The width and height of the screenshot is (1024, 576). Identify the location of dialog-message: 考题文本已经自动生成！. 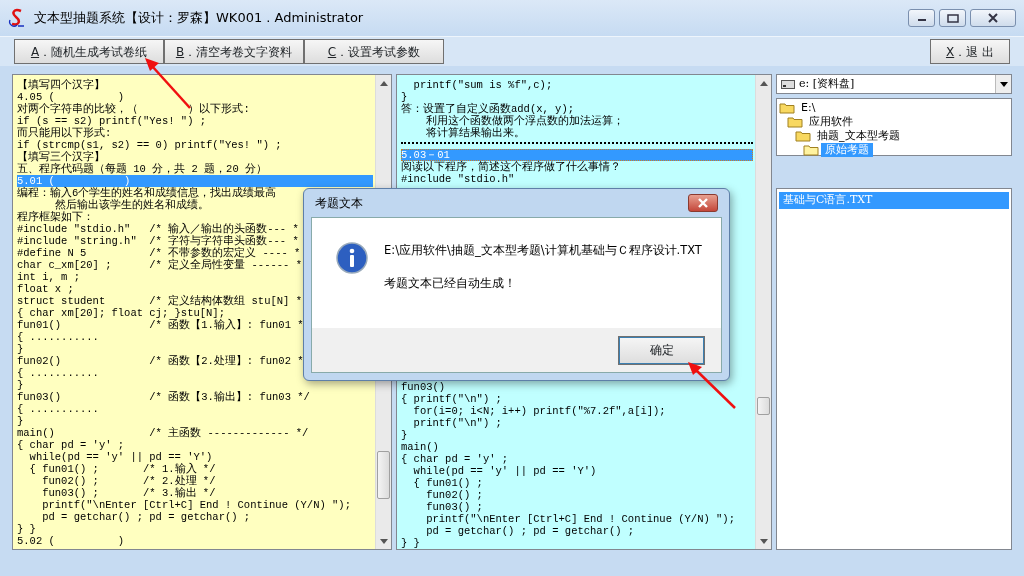
(450, 284).